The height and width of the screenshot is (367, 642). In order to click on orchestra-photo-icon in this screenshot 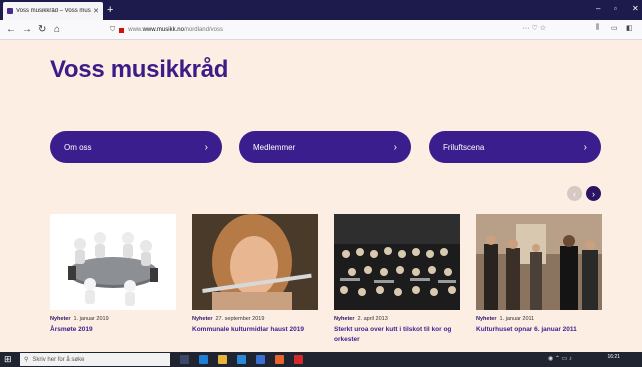, I will do `click(397, 262)`.